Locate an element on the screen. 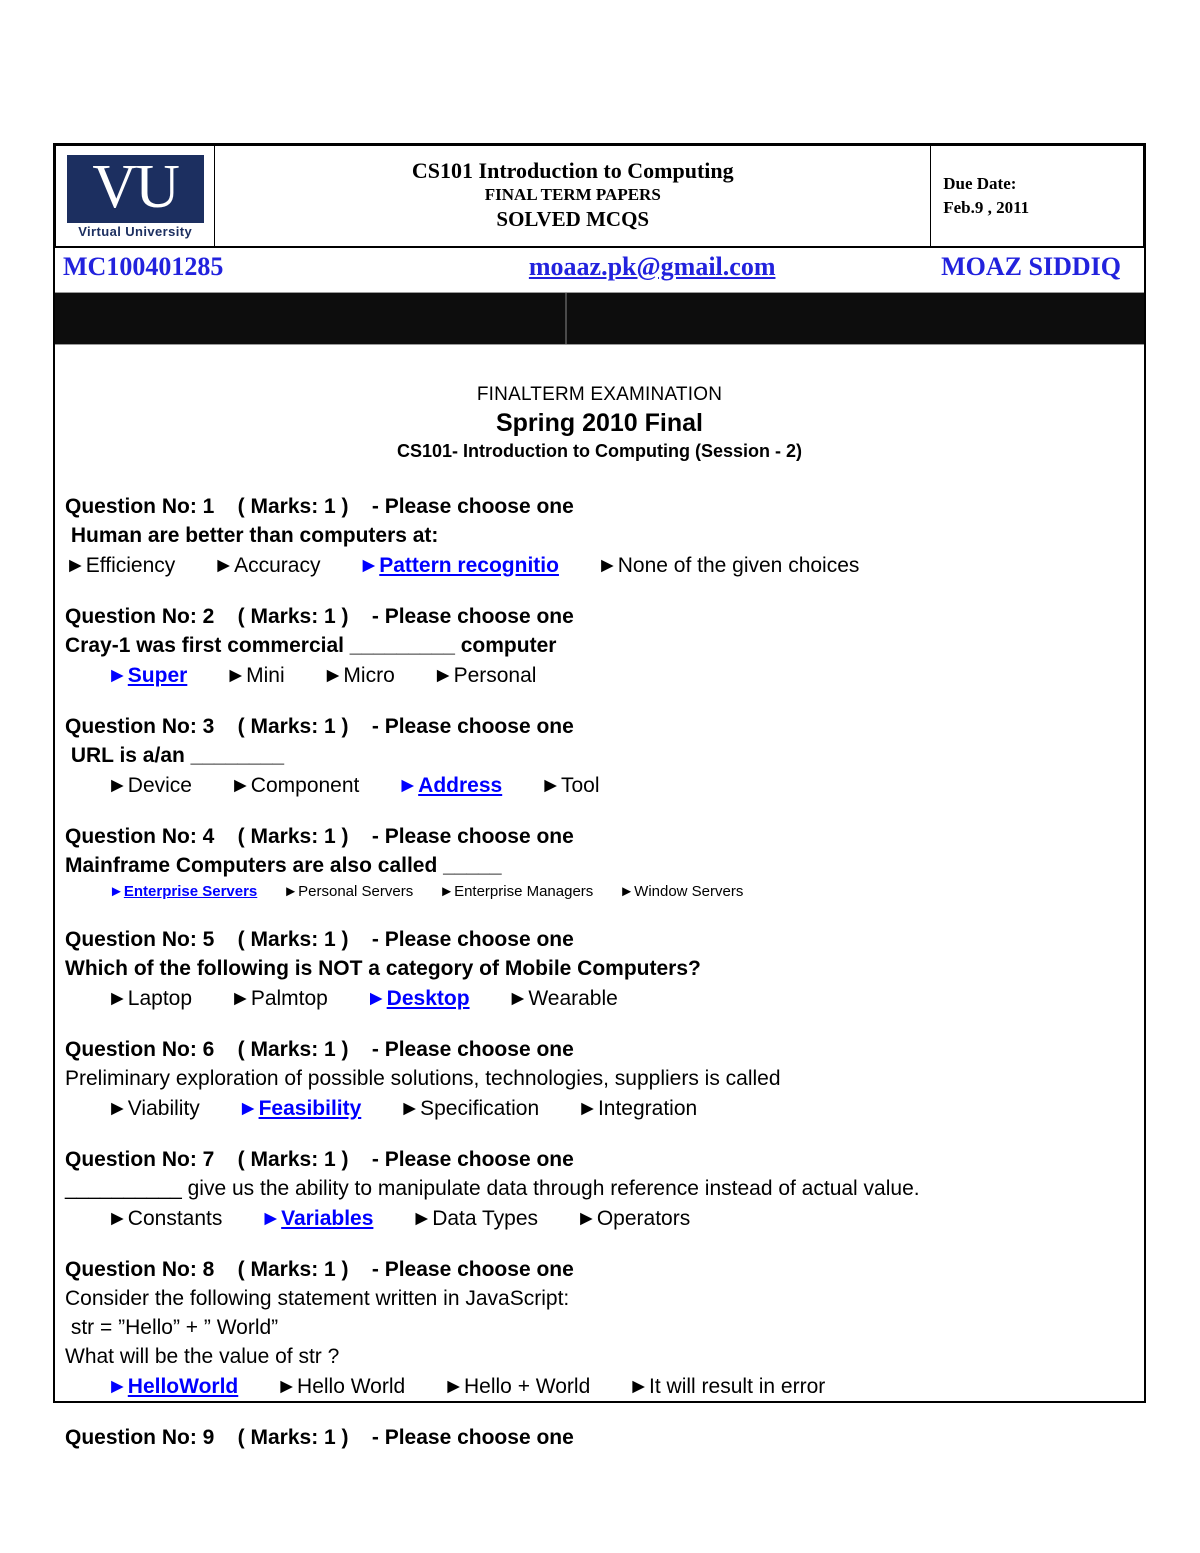 The width and height of the screenshot is (1200, 1553). option-label: Personal Servers is located at coordinates (356, 891).